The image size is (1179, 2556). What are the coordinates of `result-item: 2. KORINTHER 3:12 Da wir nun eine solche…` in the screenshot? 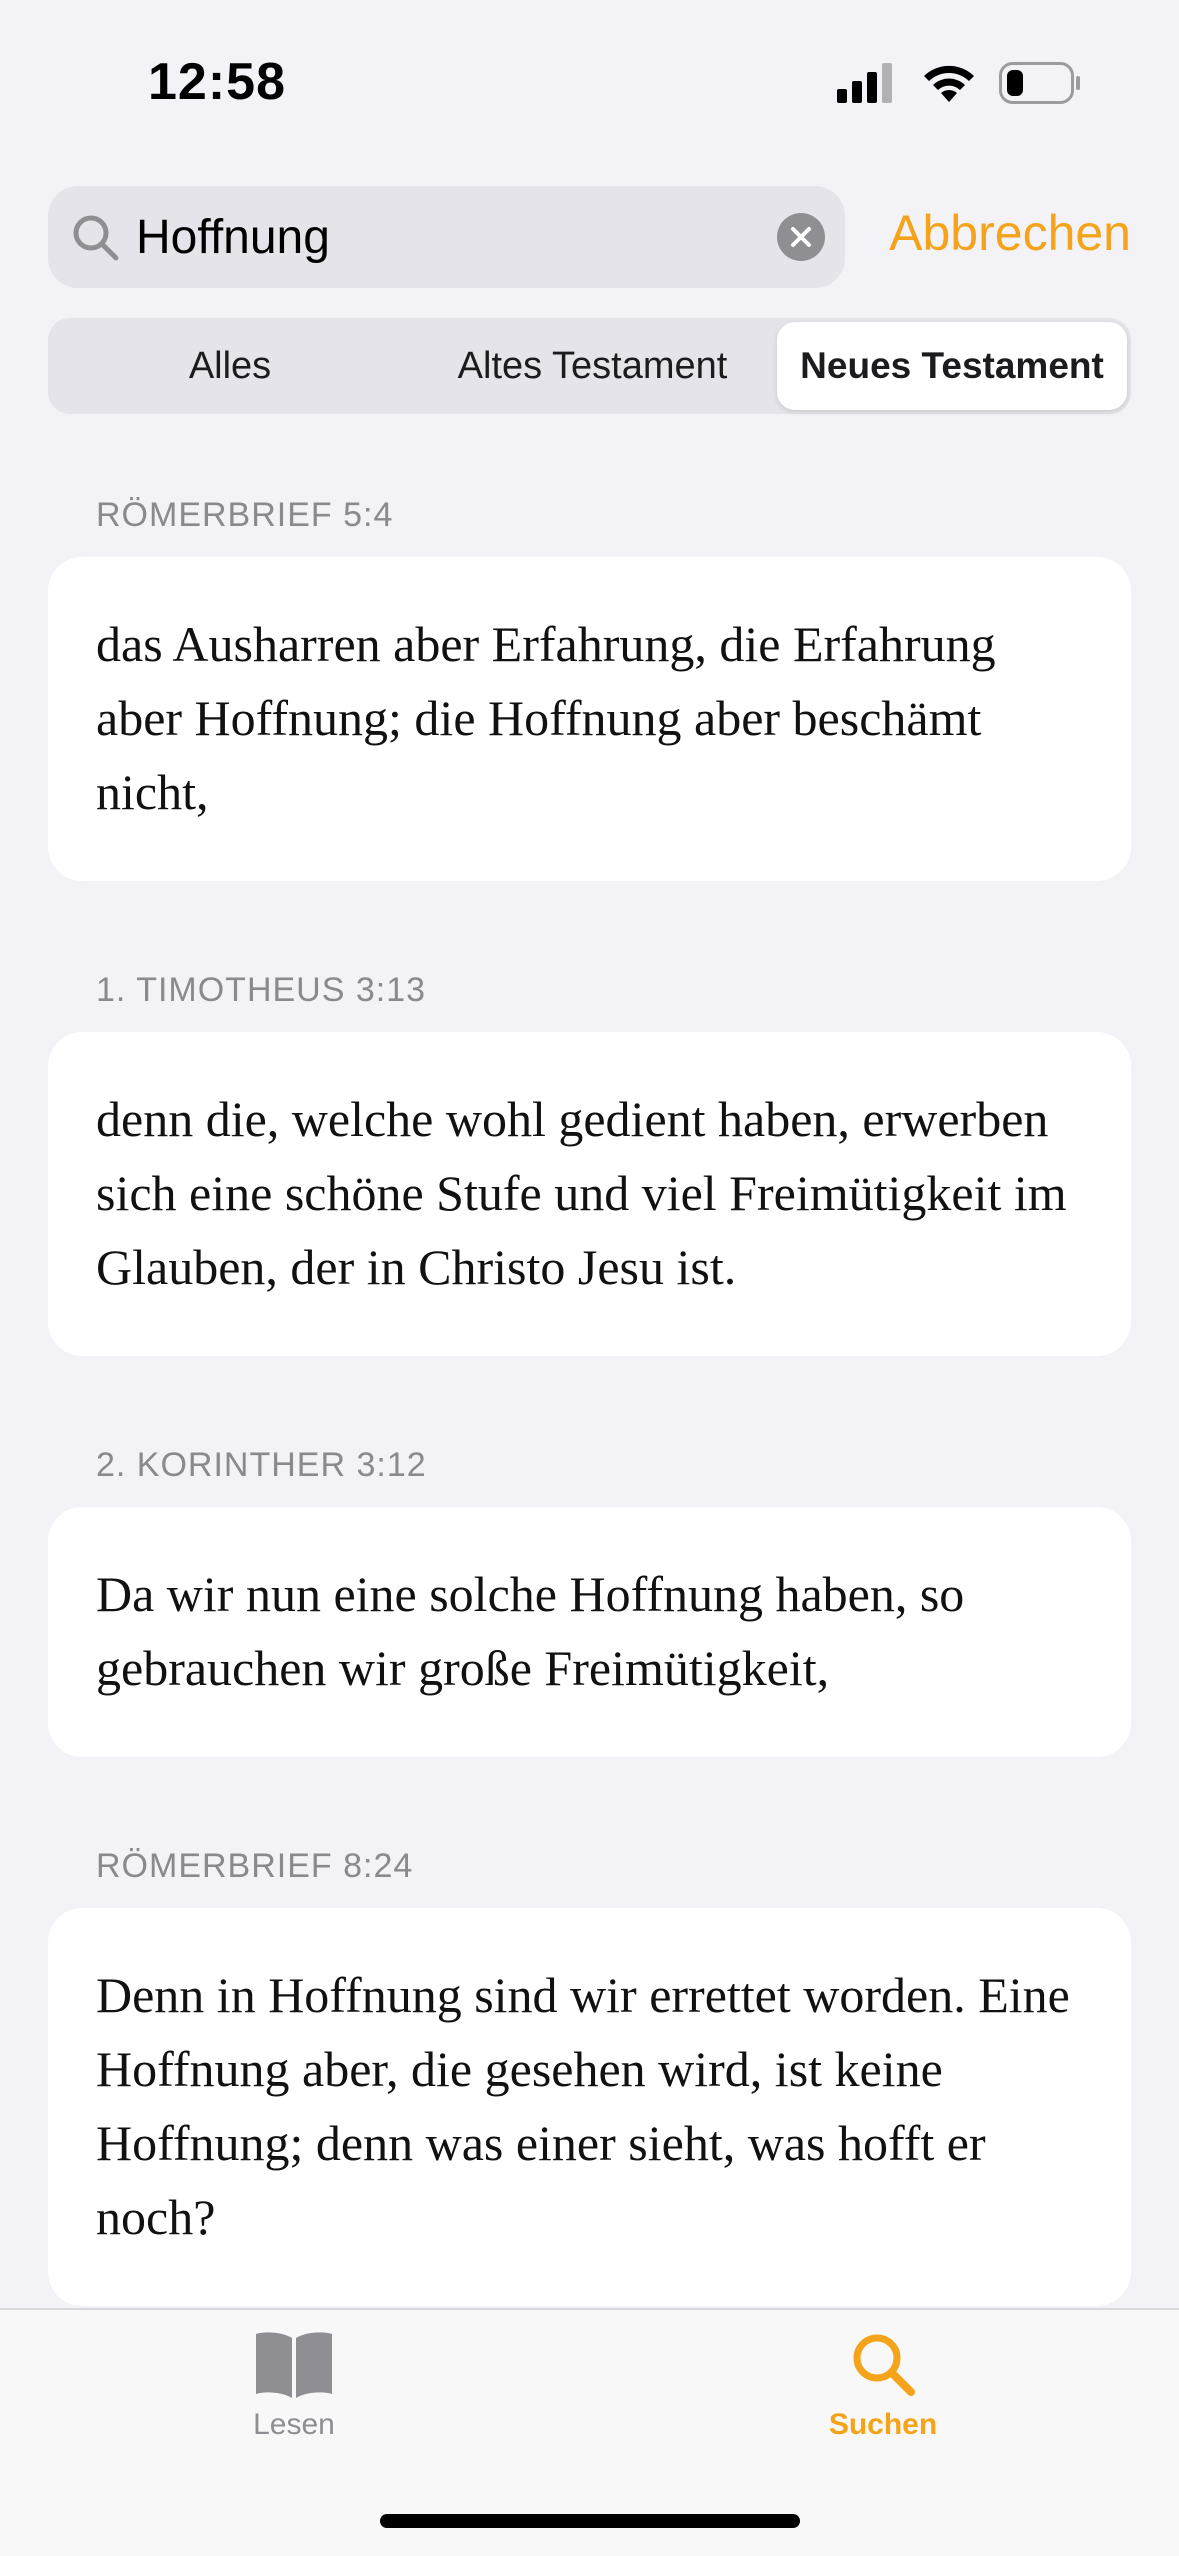 It's located at (589, 1601).